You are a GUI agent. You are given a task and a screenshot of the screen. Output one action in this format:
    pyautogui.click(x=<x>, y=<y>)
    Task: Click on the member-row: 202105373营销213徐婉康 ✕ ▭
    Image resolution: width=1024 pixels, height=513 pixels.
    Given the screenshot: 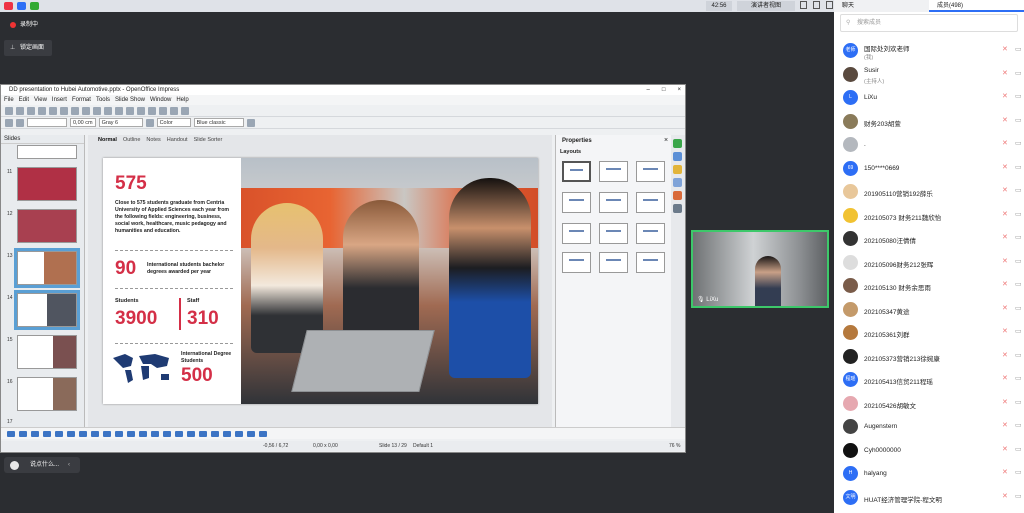 What is the action you would take?
    pyautogui.click(x=929, y=358)
    